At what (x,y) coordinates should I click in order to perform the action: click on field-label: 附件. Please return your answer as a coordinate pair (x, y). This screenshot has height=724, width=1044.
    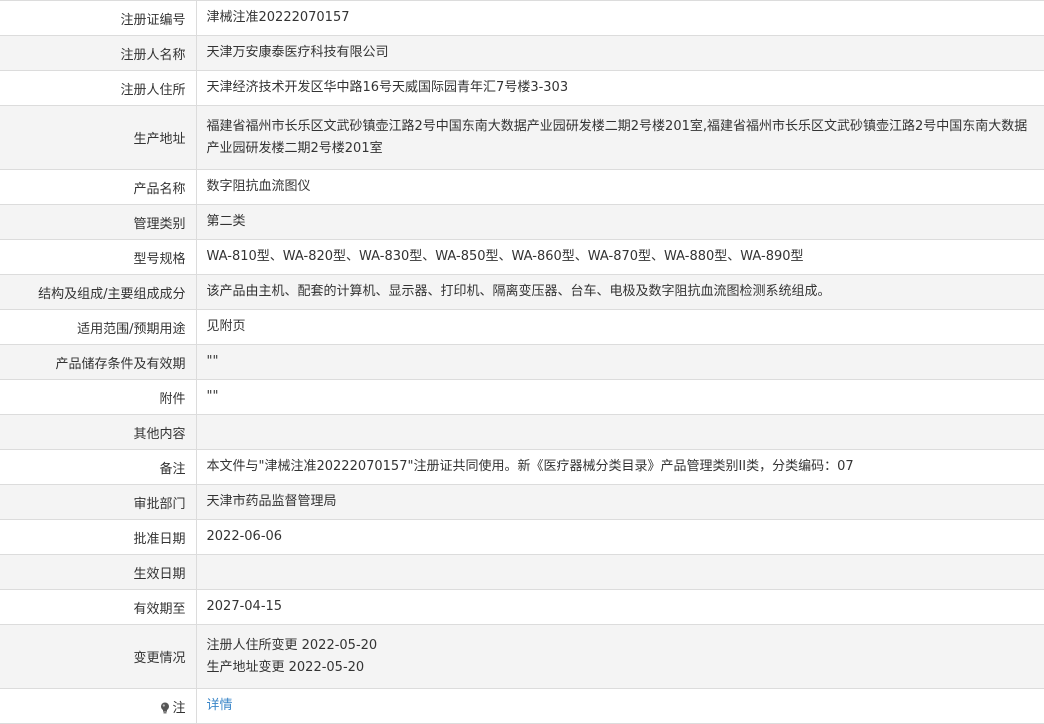
    Looking at the image, I should click on (98, 397).